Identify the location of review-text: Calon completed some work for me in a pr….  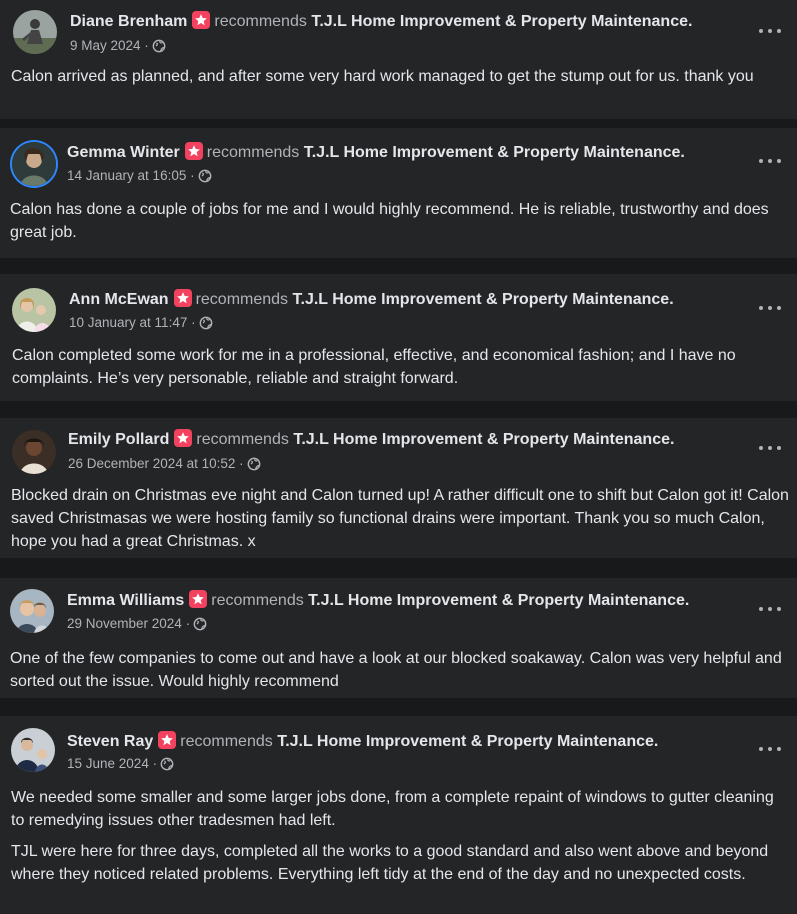
(400, 367).